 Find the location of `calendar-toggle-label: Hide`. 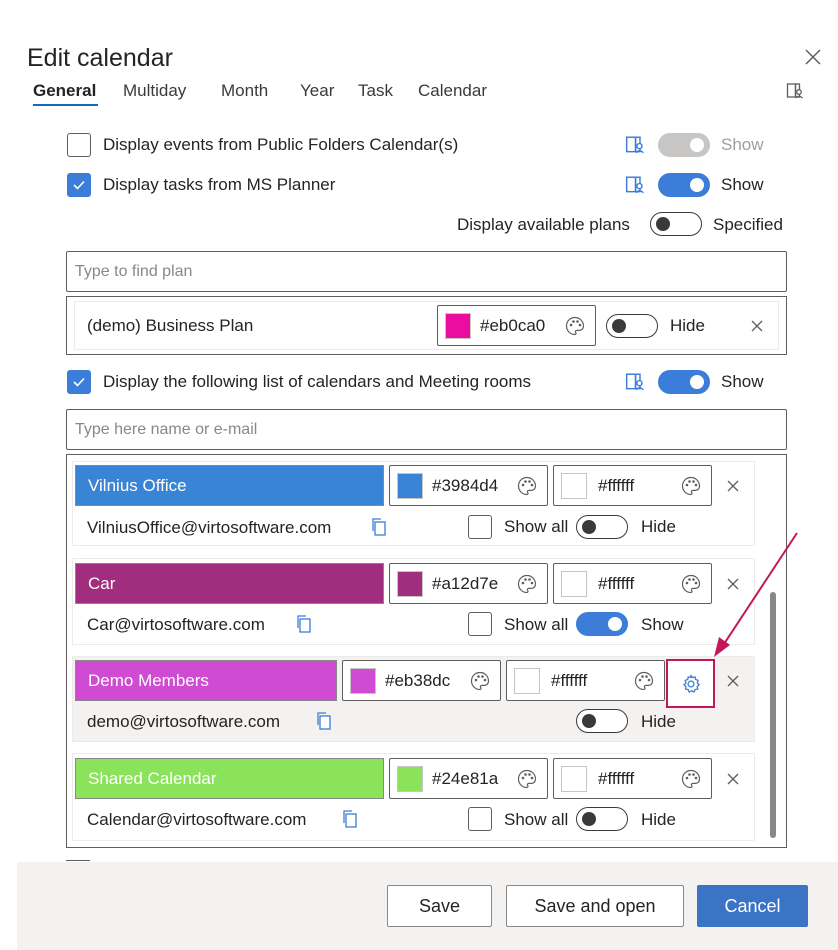

calendar-toggle-label: Hide is located at coordinates (658, 721).